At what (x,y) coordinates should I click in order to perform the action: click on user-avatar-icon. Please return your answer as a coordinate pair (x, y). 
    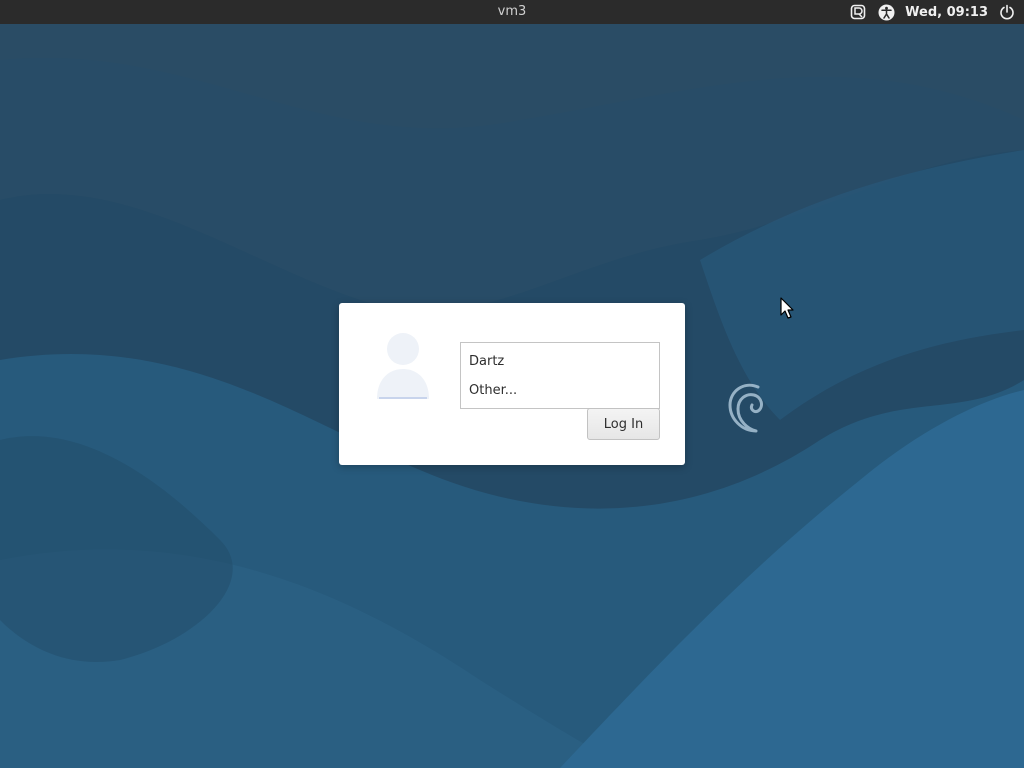
    Looking at the image, I should click on (403, 366).